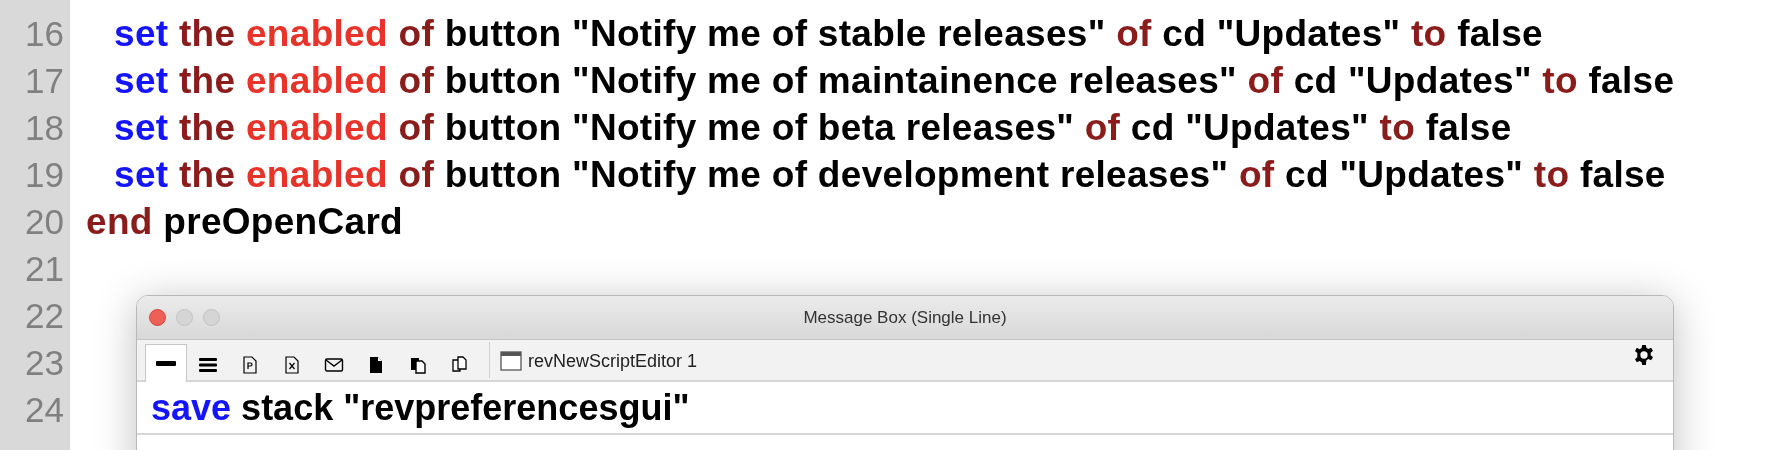  What do you see at coordinates (905, 408) in the screenshot?
I see `command-field: save stack "revpreferencesgui"` at bounding box center [905, 408].